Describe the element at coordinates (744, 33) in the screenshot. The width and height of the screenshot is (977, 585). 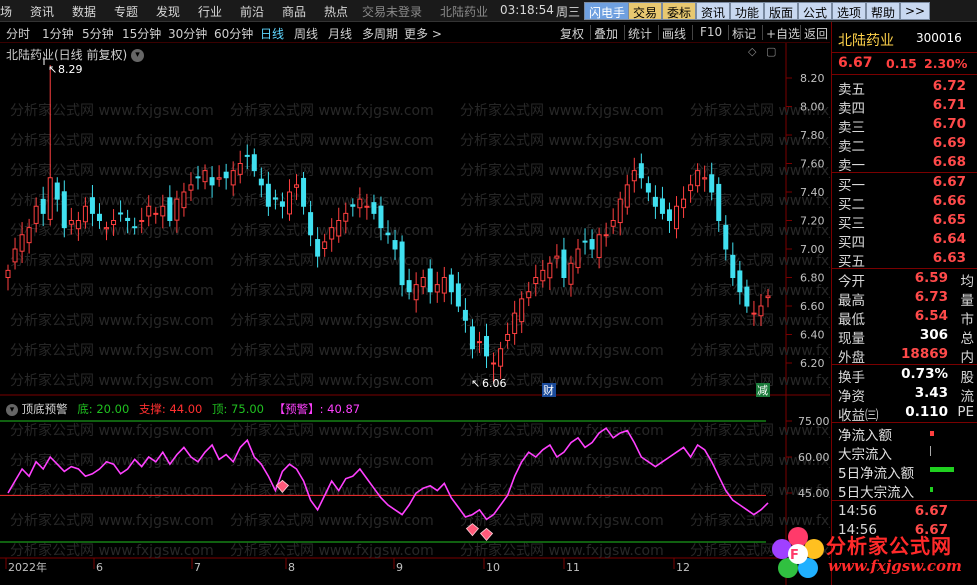
I see `mark-button: 标记` at that location.